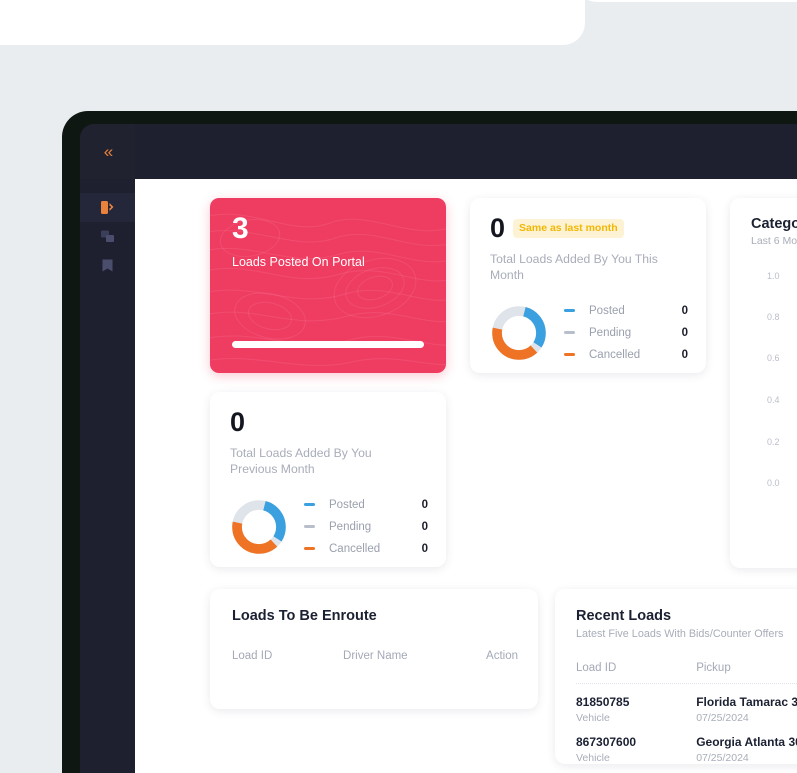 This screenshot has width=797, height=773. What do you see at coordinates (292, 22) in the screenshot?
I see `browser-tab-panel` at bounding box center [292, 22].